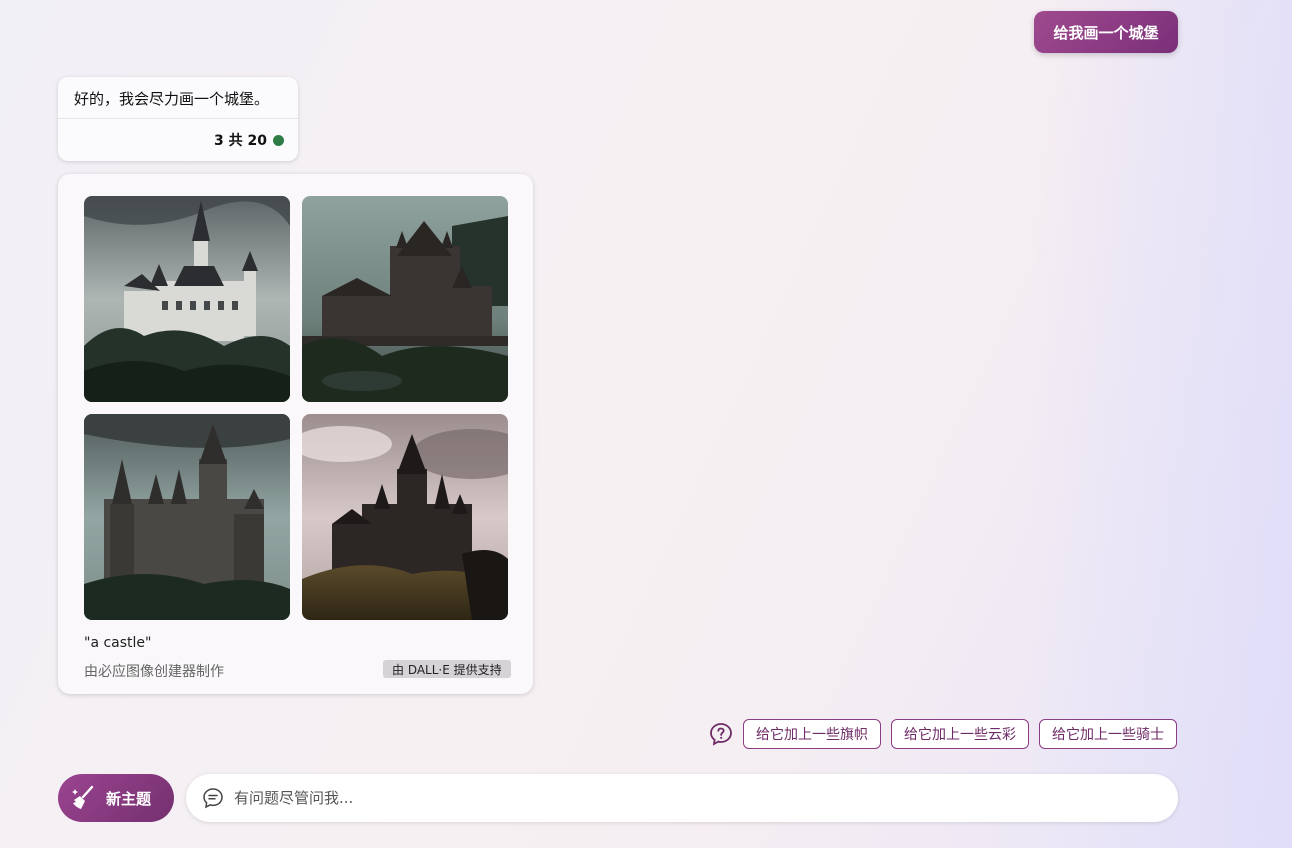 The image size is (1292, 848). Describe the element at coordinates (178, 98) in the screenshot. I see `bot-reply-text: 好的，我会尽力画一个城堡。` at that location.